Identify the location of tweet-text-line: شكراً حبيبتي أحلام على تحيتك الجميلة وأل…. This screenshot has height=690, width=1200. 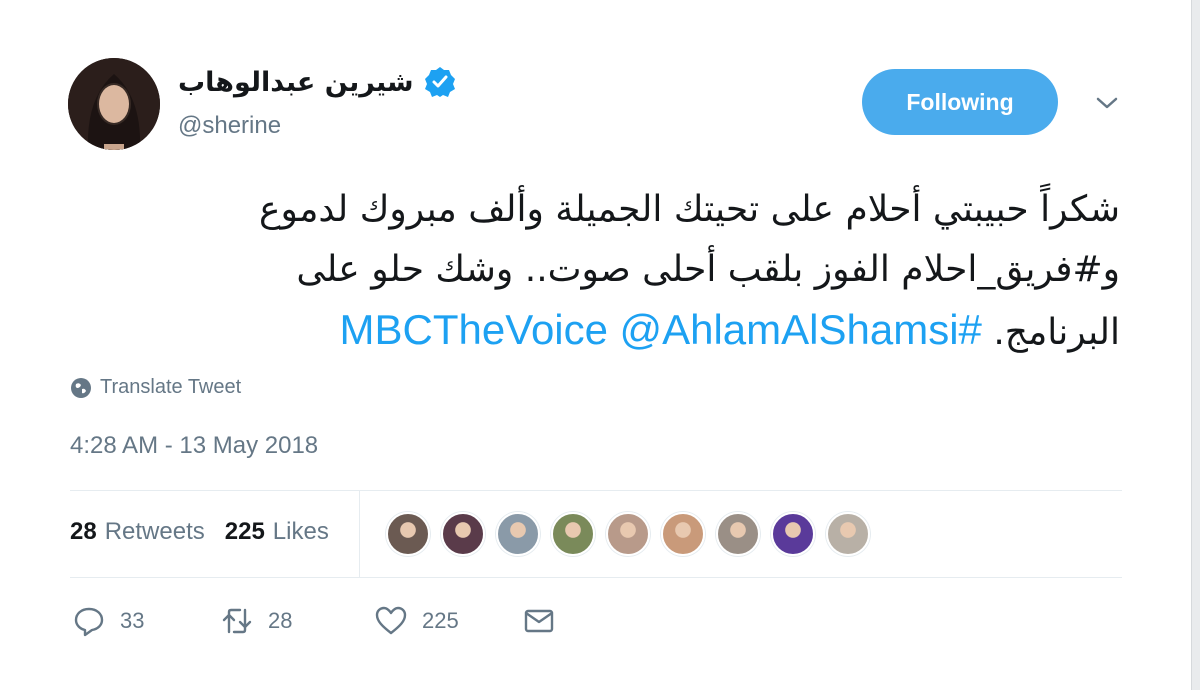
(689, 209).